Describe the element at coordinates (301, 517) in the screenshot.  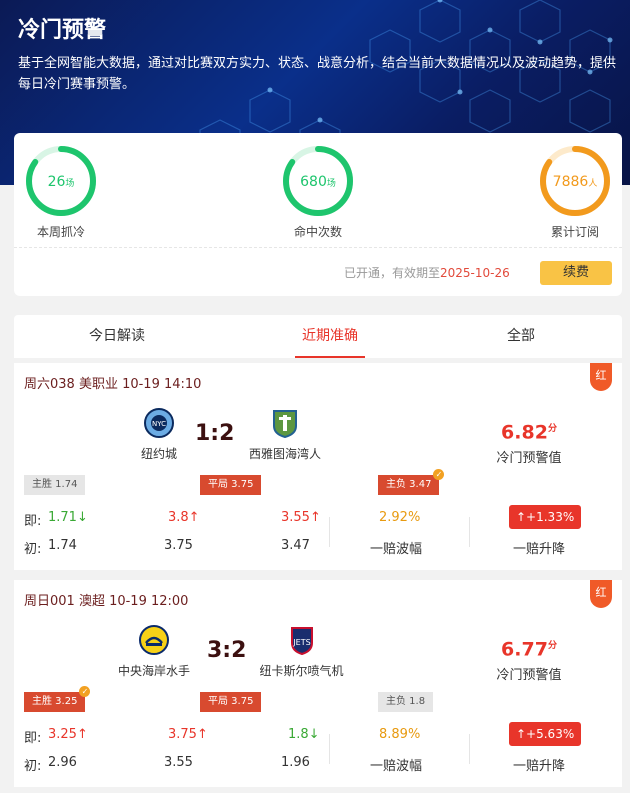
I see `current-away-odds: 3.55↑` at that location.